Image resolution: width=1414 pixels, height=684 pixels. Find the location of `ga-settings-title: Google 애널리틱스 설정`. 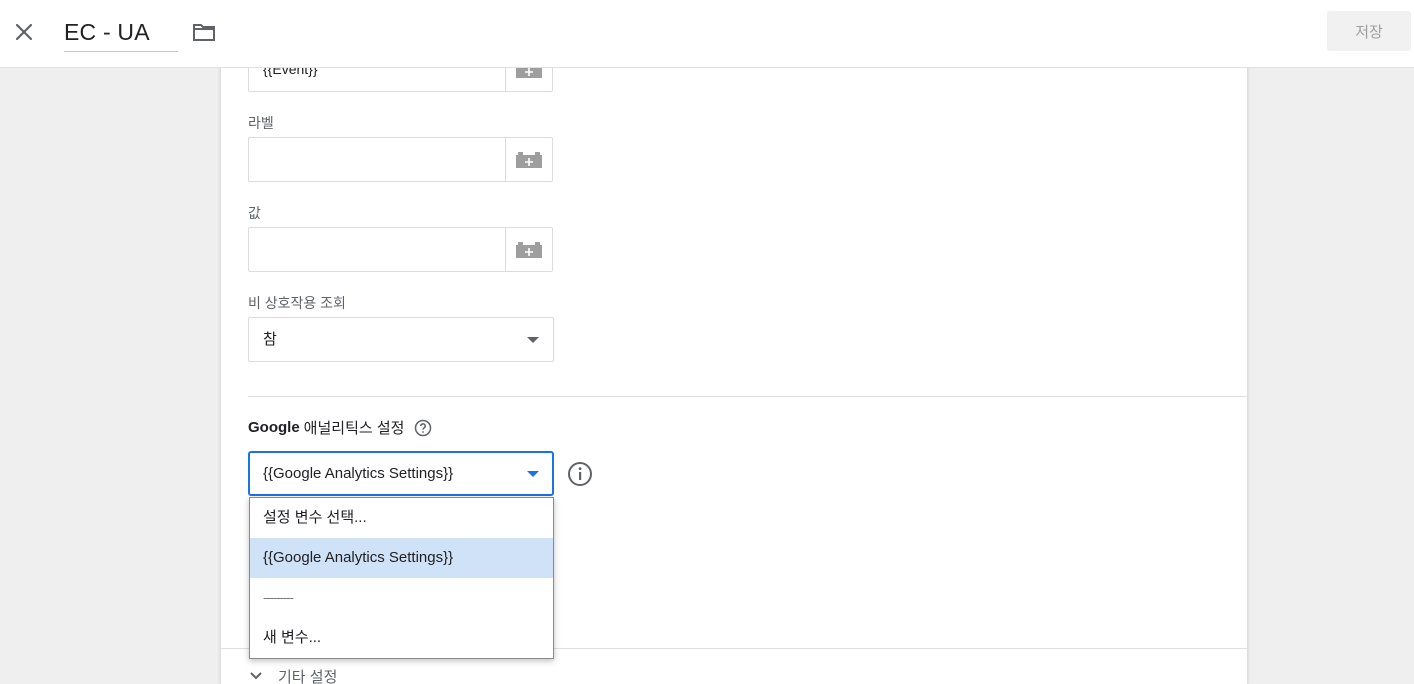

ga-settings-title: Google 애널리틱스 설정 is located at coordinates (340, 427).